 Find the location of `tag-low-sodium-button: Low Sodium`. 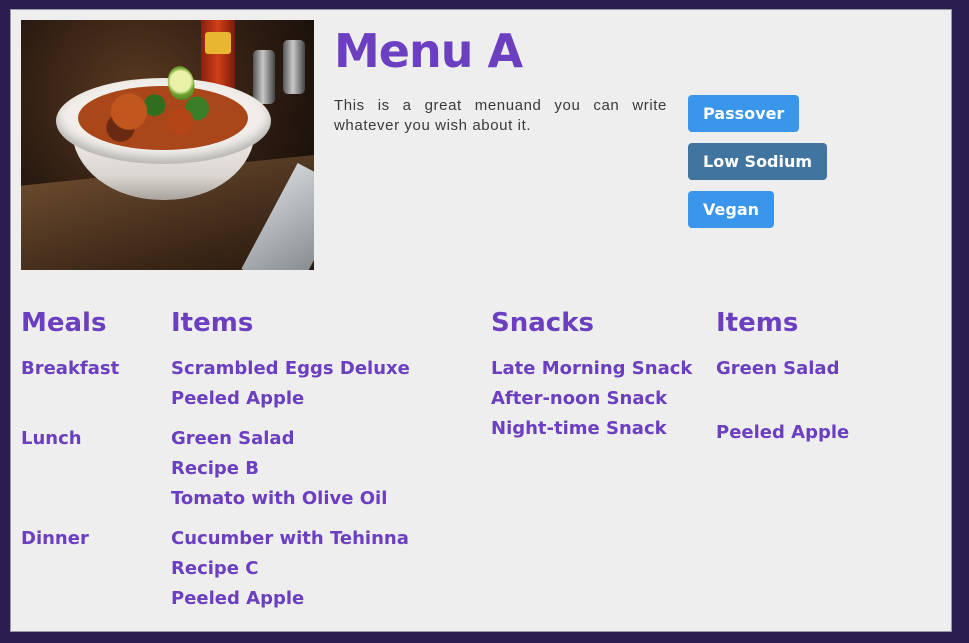

tag-low-sodium-button: Low Sodium is located at coordinates (758, 161).